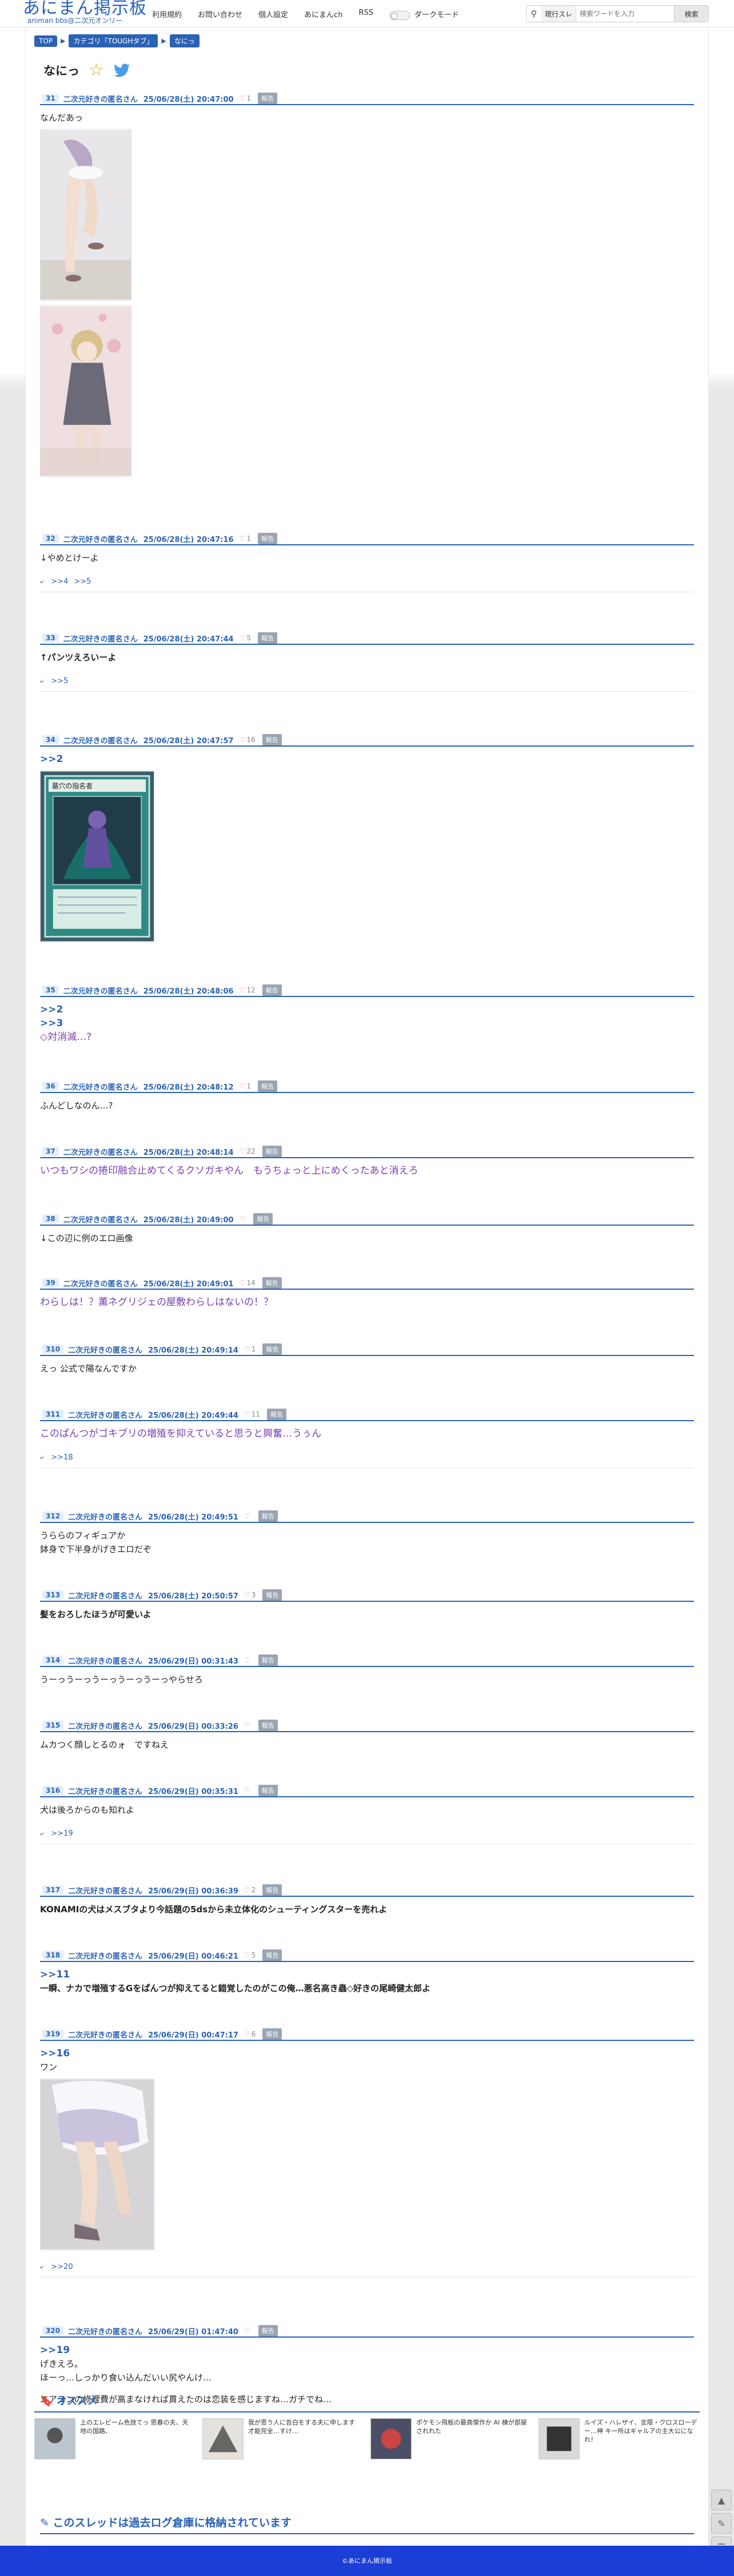 Image resolution: width=734 pixels, height=2576 pixels. I want to click on post-number: 314, so click(53, 1660).